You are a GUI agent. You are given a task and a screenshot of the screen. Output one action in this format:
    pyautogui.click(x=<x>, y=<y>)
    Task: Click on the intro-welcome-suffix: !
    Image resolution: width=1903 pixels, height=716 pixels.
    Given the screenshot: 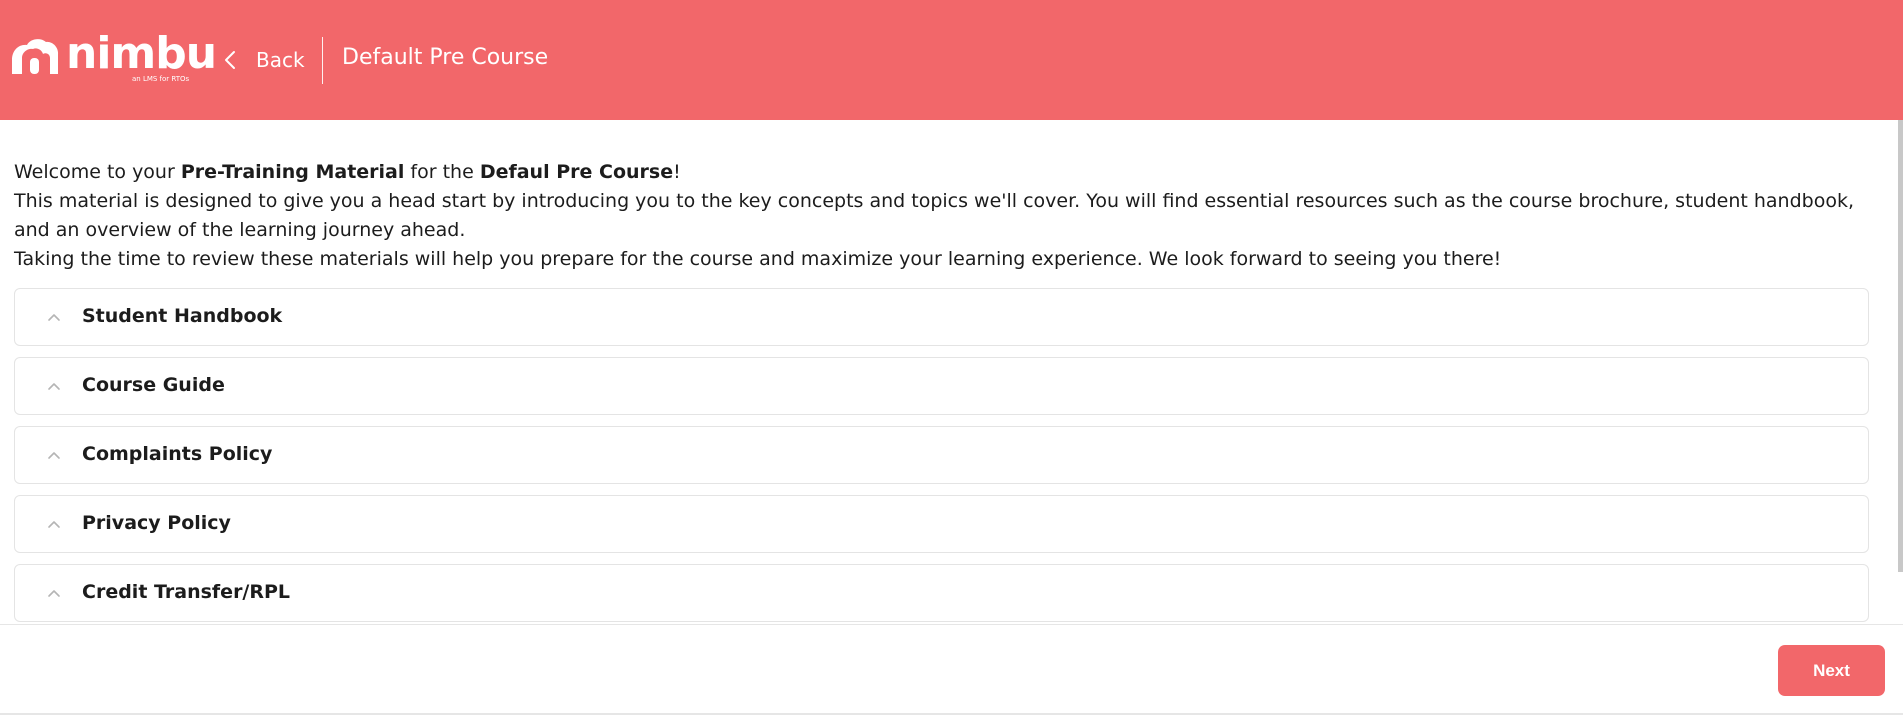 What is the action you would take?
    pyautogui.click(x=677, y=172)
    